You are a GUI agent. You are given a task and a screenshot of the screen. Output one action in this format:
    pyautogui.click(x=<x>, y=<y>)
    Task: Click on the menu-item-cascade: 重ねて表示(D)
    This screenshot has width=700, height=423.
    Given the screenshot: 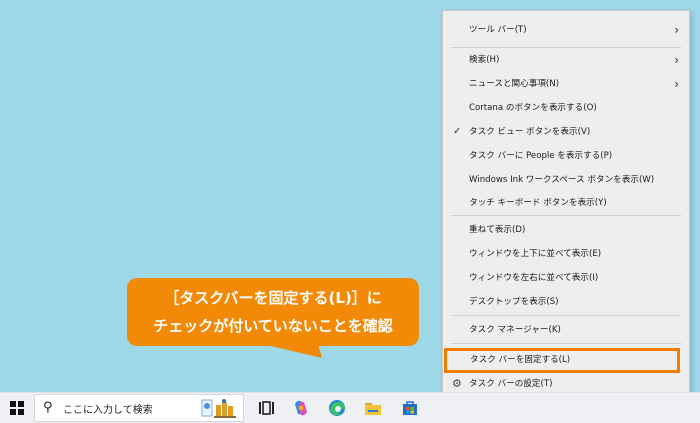 What is the action you would take?
    pyautogui.click(x=566, y=230)
    